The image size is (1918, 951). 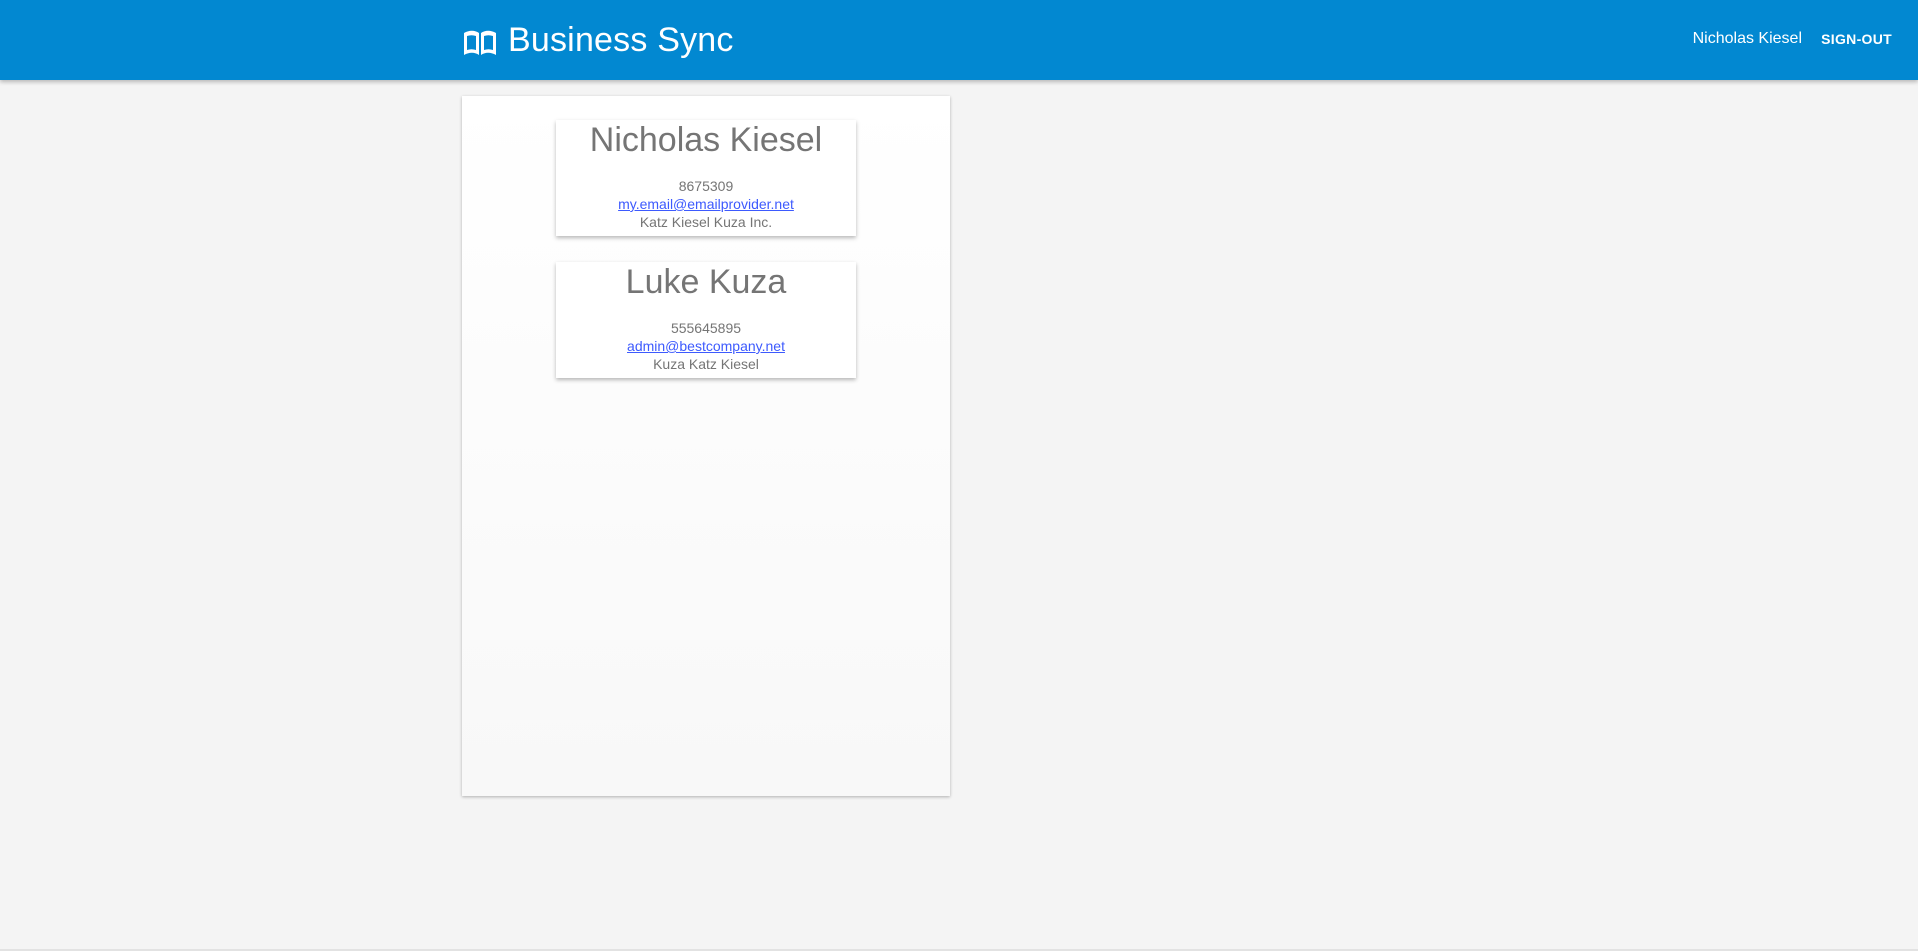 I want to click on contact-phone: 8675309, so click(x=706, y=186).